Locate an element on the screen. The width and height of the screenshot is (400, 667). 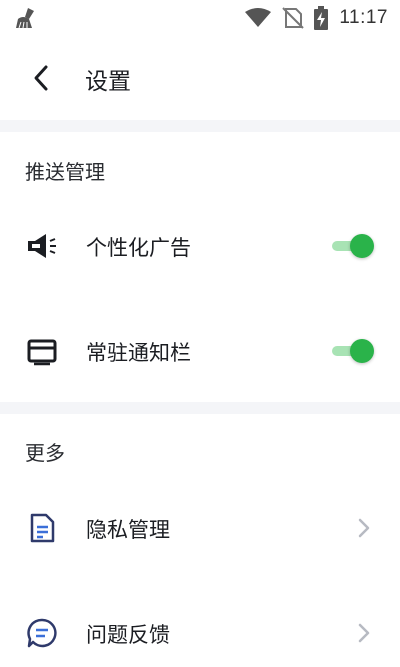
status-bar: 11:17 is located at coordinates (200, 18).